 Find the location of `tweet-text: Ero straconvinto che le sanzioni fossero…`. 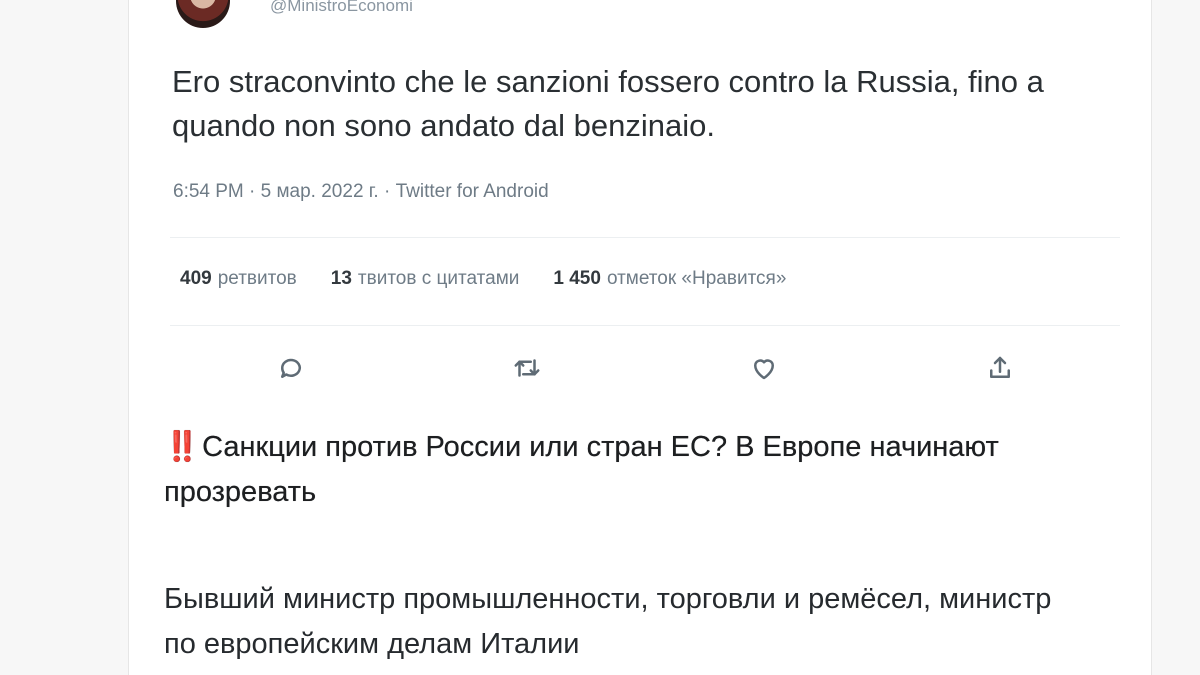

tweet-text: Ero straconvinto che le sanzioni fossero… is located at coordinates (608, 103).